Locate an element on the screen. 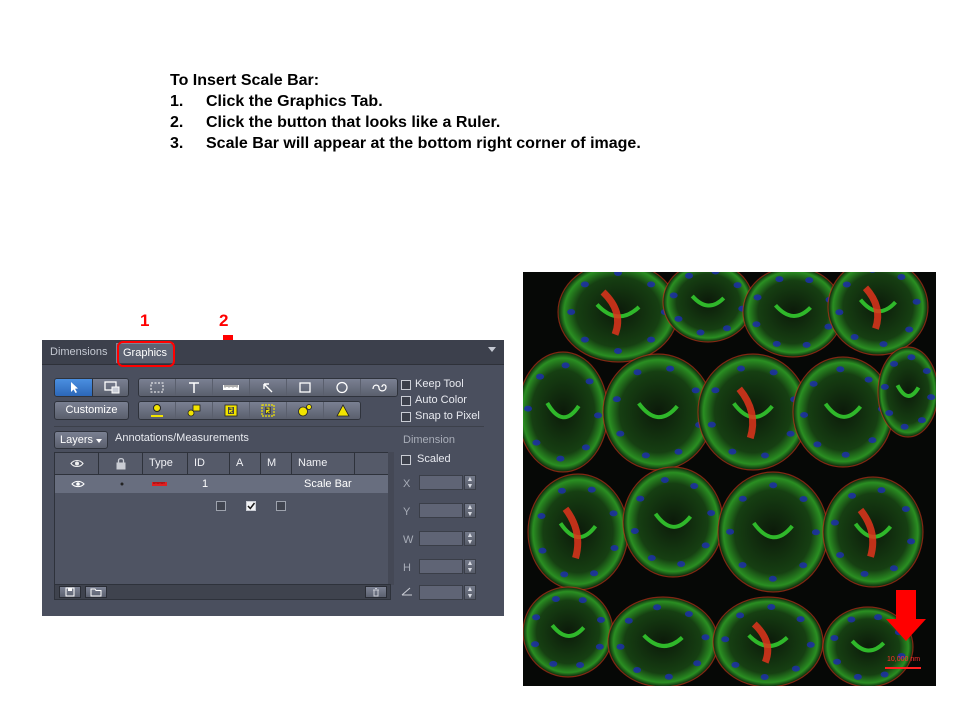 Image resolution: width=960 pixels, height=720 pixels. m-column-header: M is located at coordinates (276, 463).